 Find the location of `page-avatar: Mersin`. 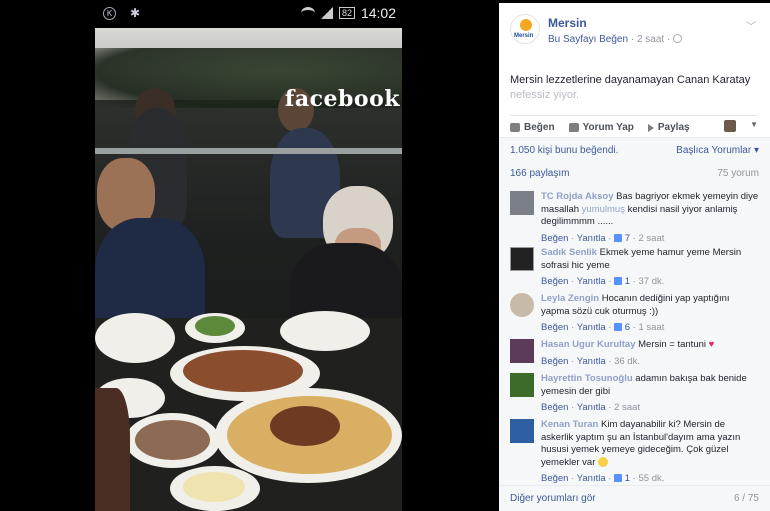

page-avatar: Mersin is located at coordinates (525, 29).